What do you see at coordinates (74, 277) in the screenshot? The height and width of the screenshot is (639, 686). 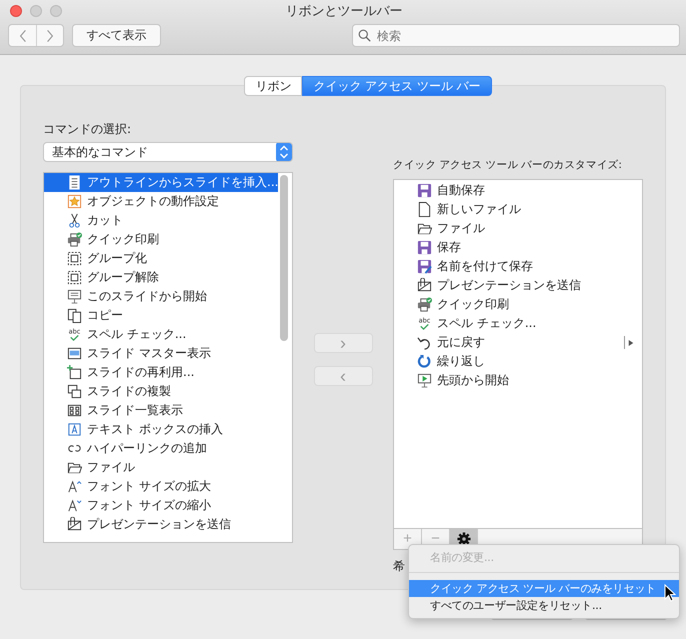 I see `ungroup-icon` at bounding box center [74, 277].